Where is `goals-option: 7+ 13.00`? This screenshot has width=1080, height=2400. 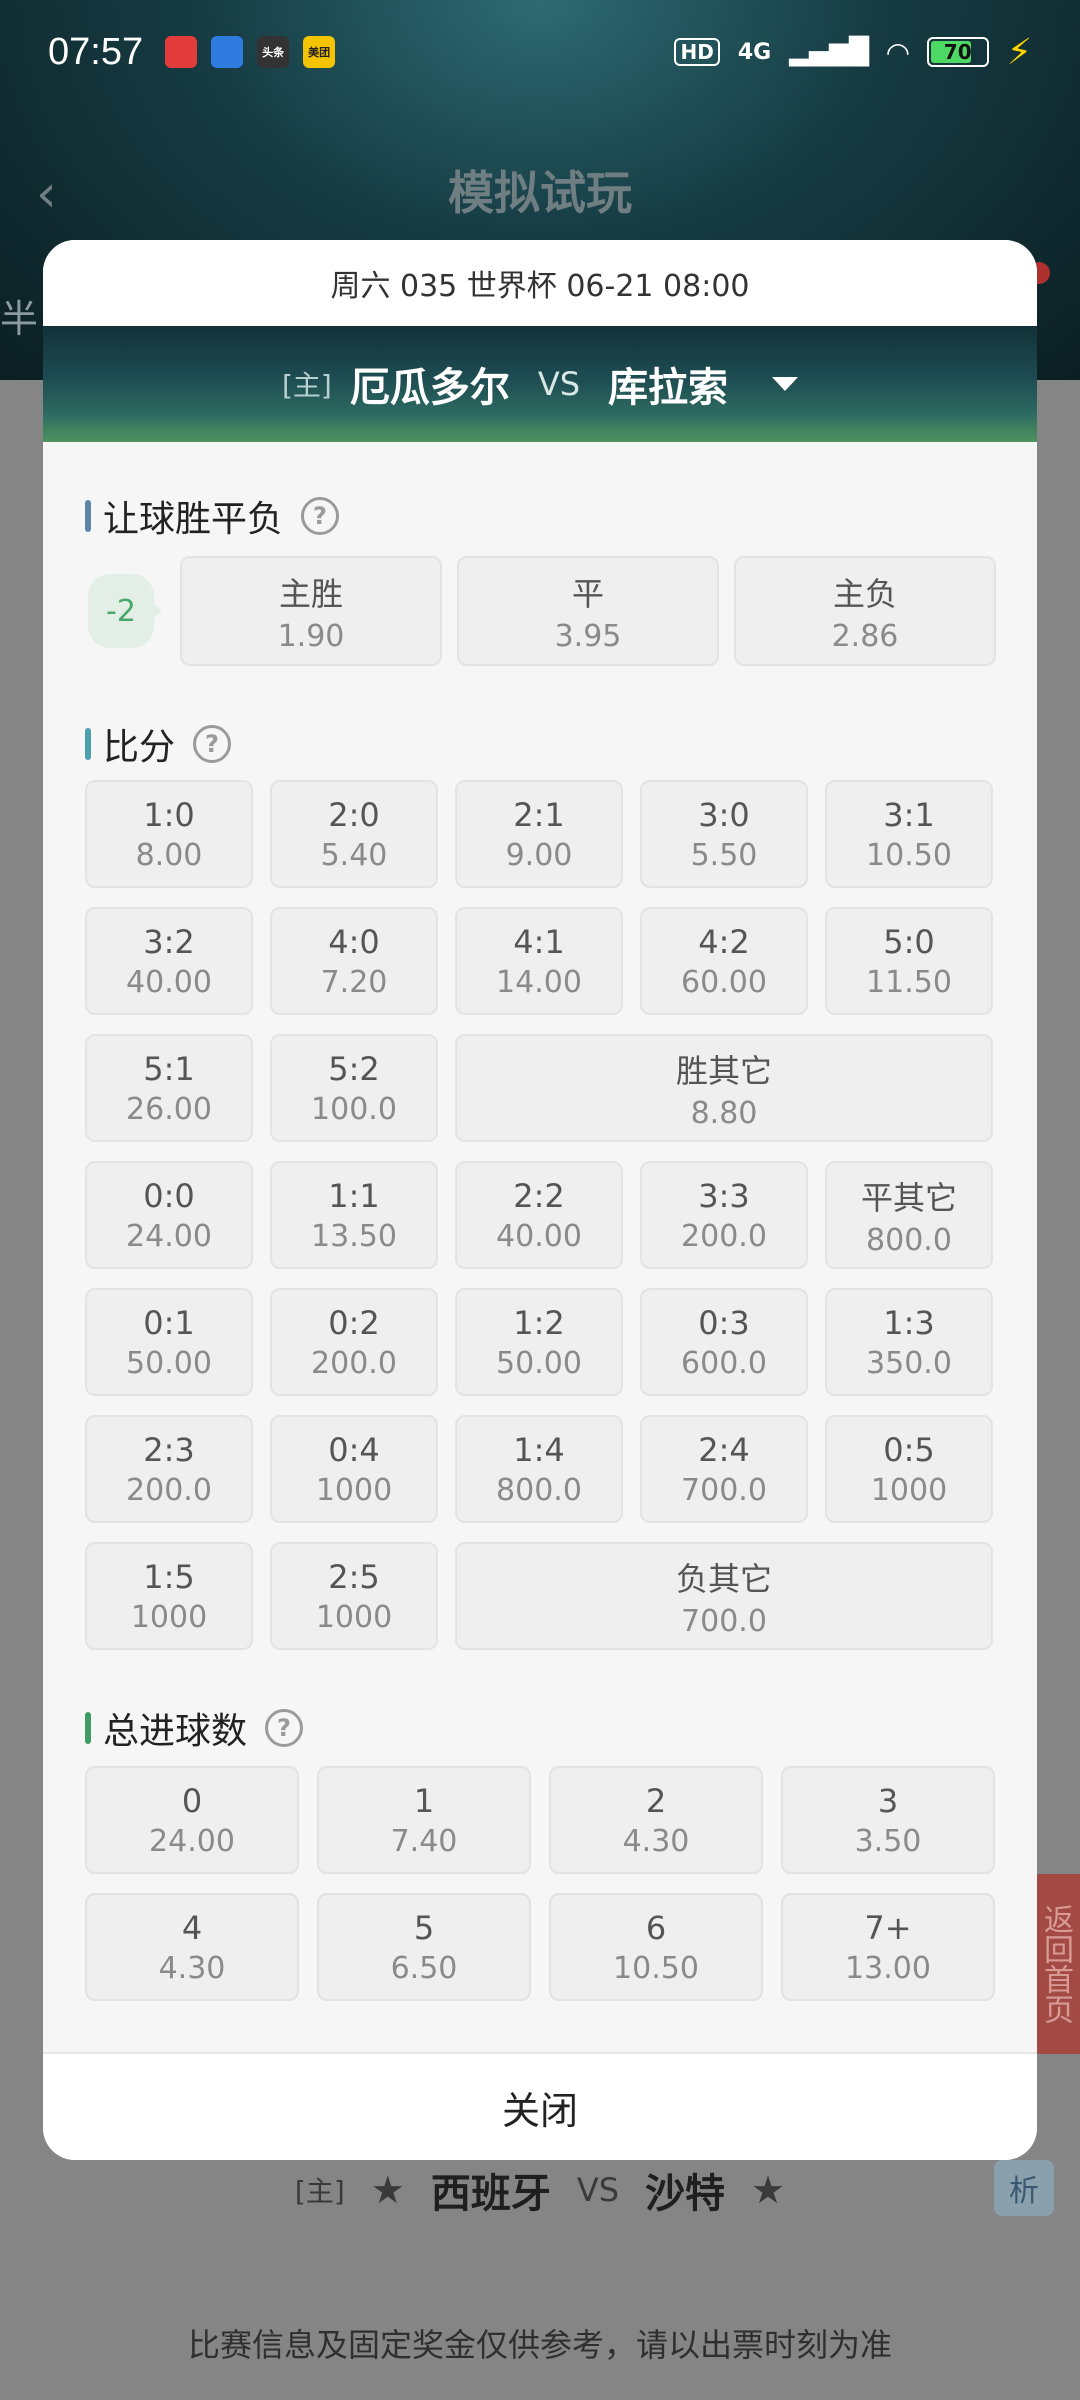
goals-option: 7+ 13.00 is located at coordinates (888, 1947).